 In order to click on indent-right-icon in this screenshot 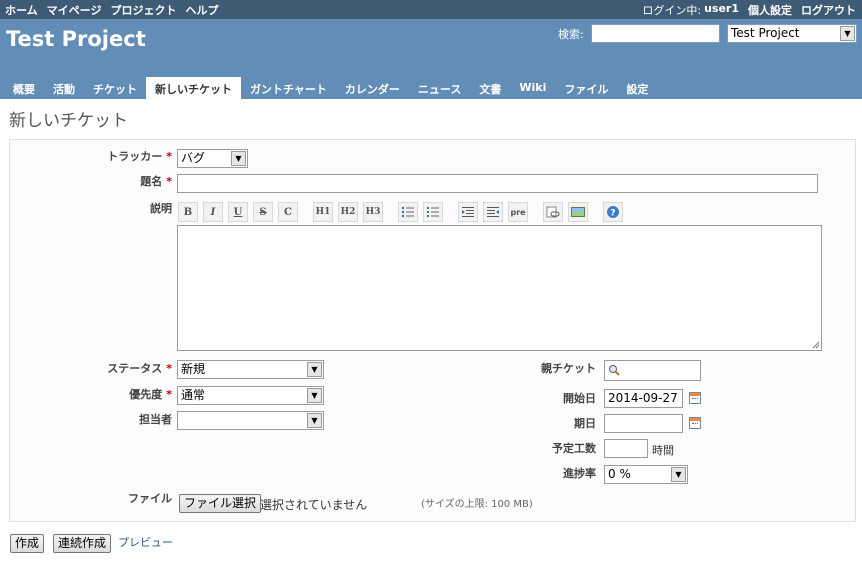, I will do `click(493, 212)`.